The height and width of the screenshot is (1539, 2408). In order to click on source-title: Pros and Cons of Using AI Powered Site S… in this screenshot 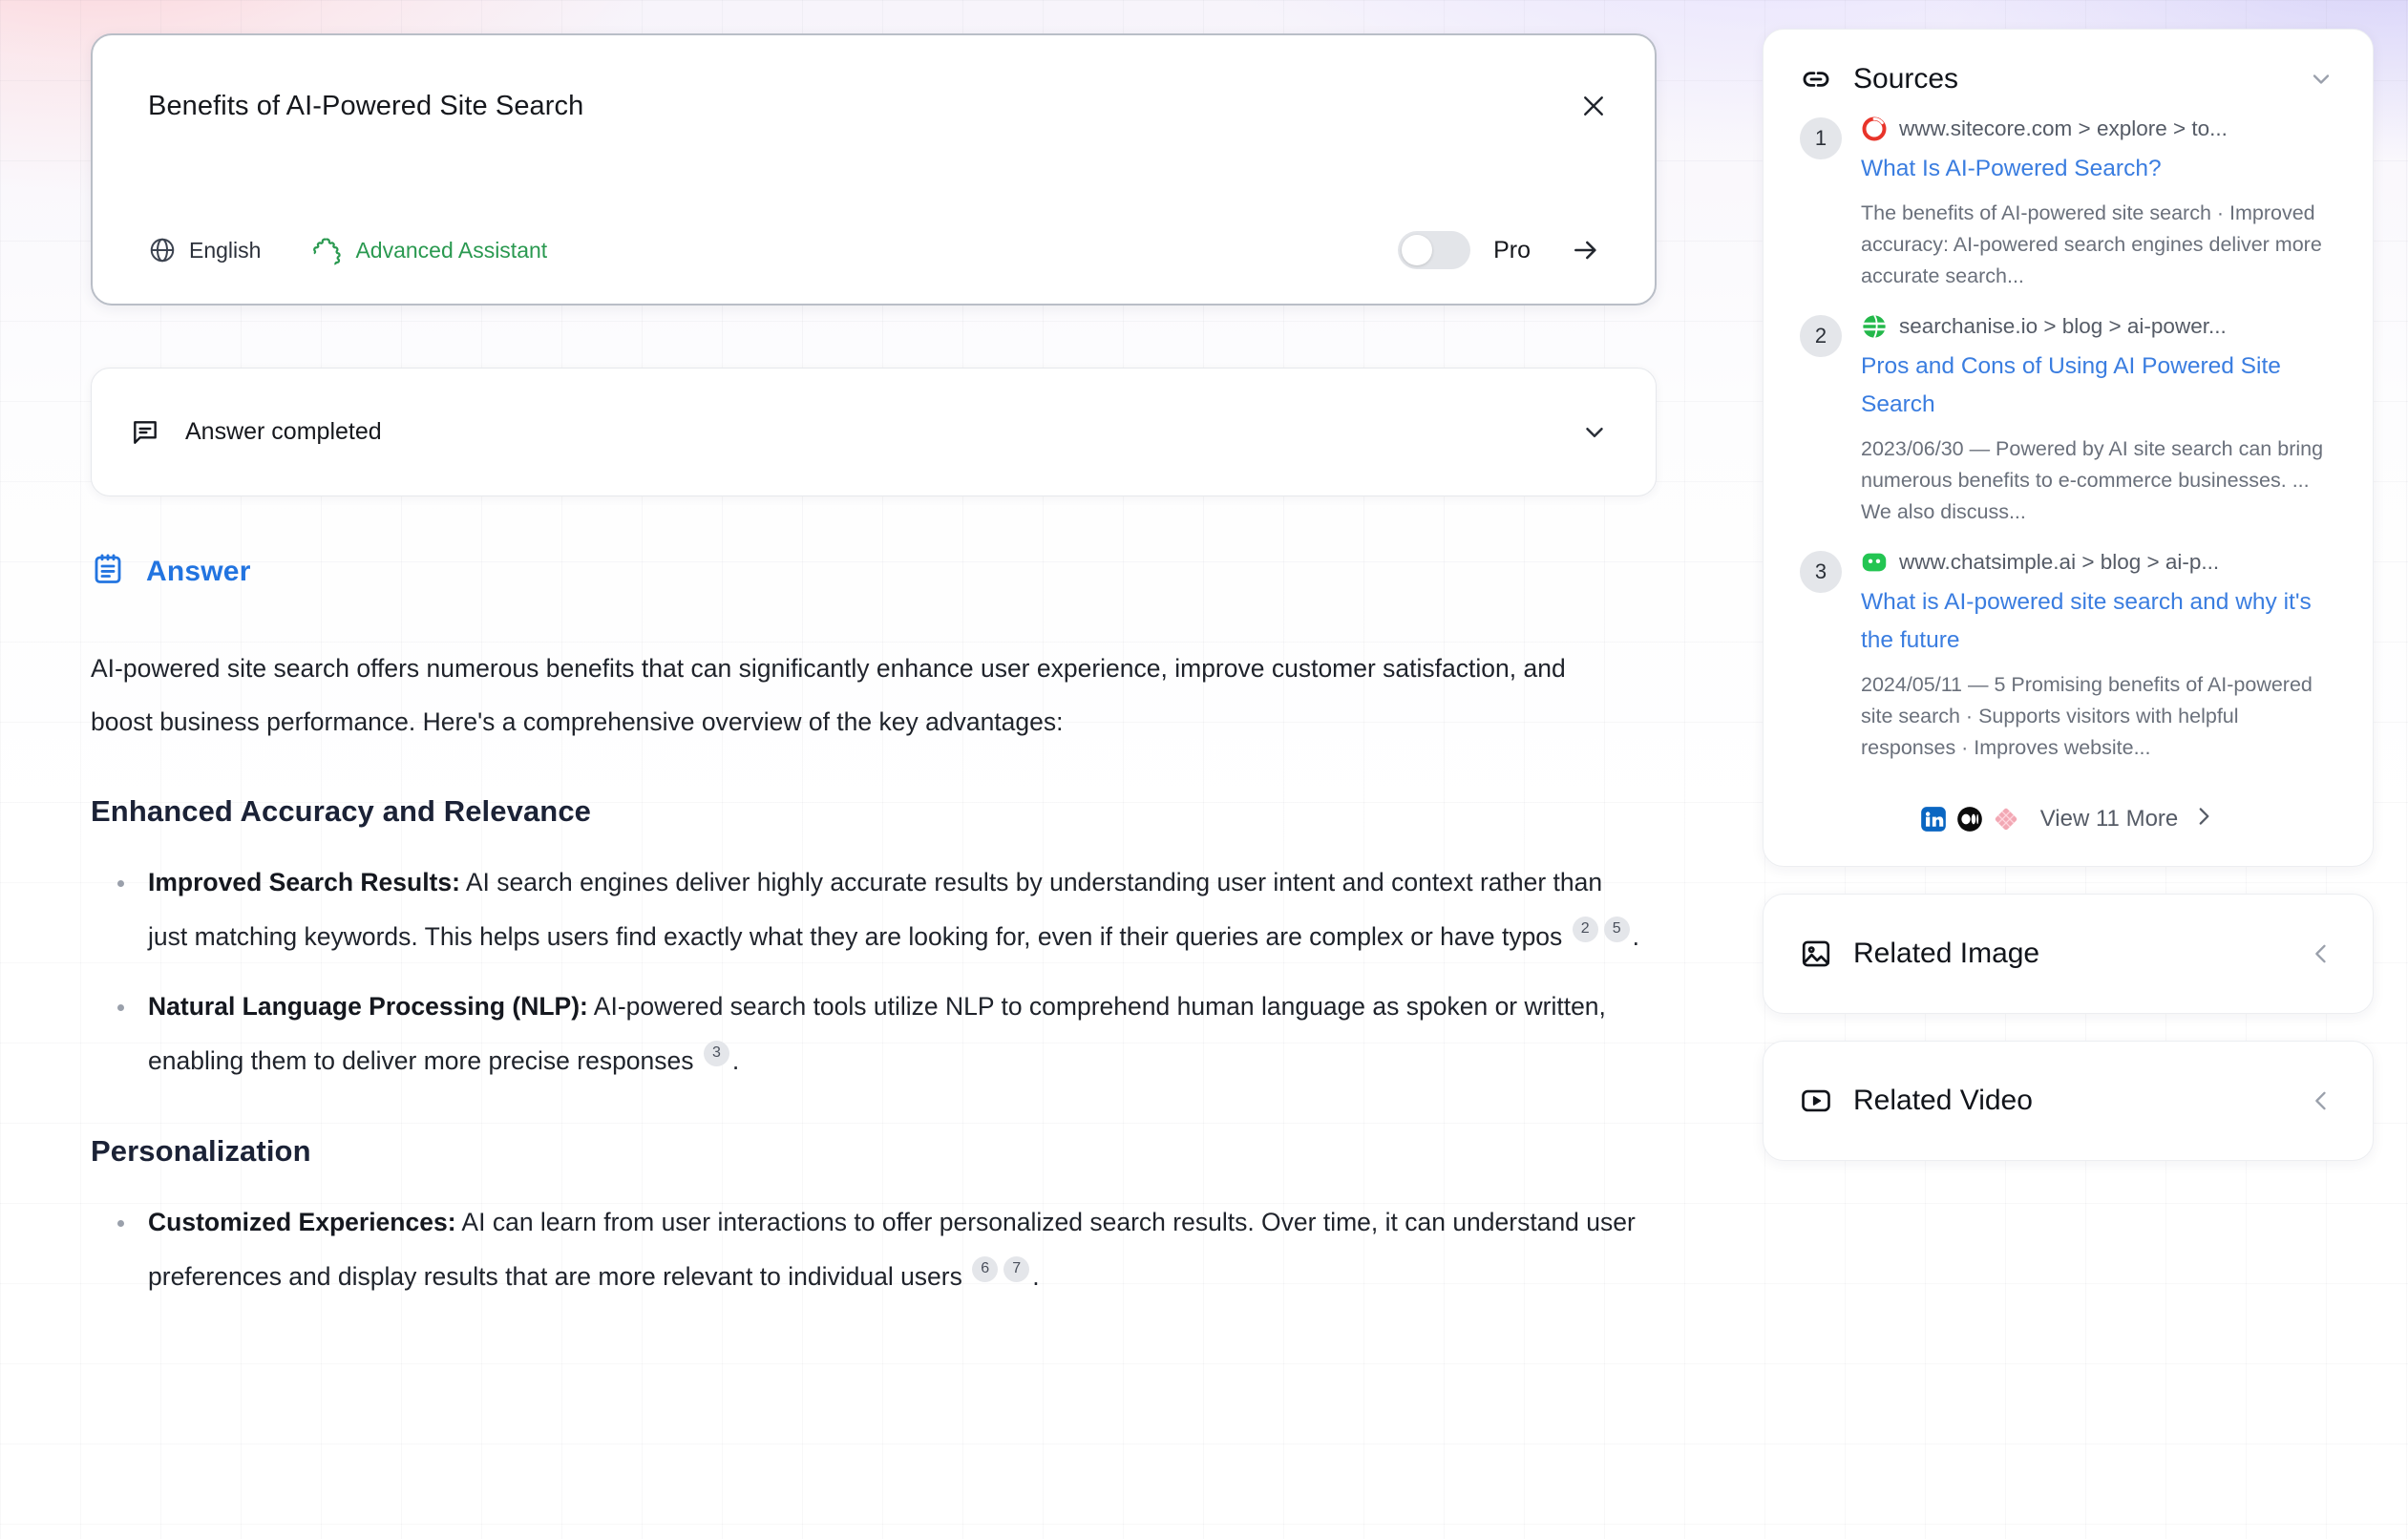, I will do `click(2098, 386)`.